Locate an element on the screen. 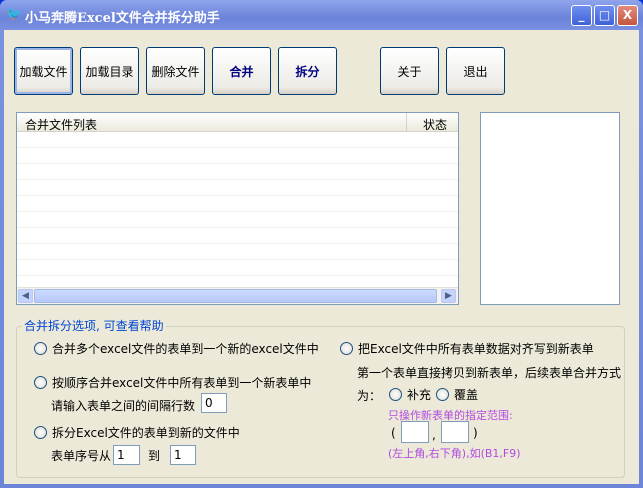 This screenshot has height=488, width=643. delete-file-button: 删除文件 is located at coordinates (175, 71).